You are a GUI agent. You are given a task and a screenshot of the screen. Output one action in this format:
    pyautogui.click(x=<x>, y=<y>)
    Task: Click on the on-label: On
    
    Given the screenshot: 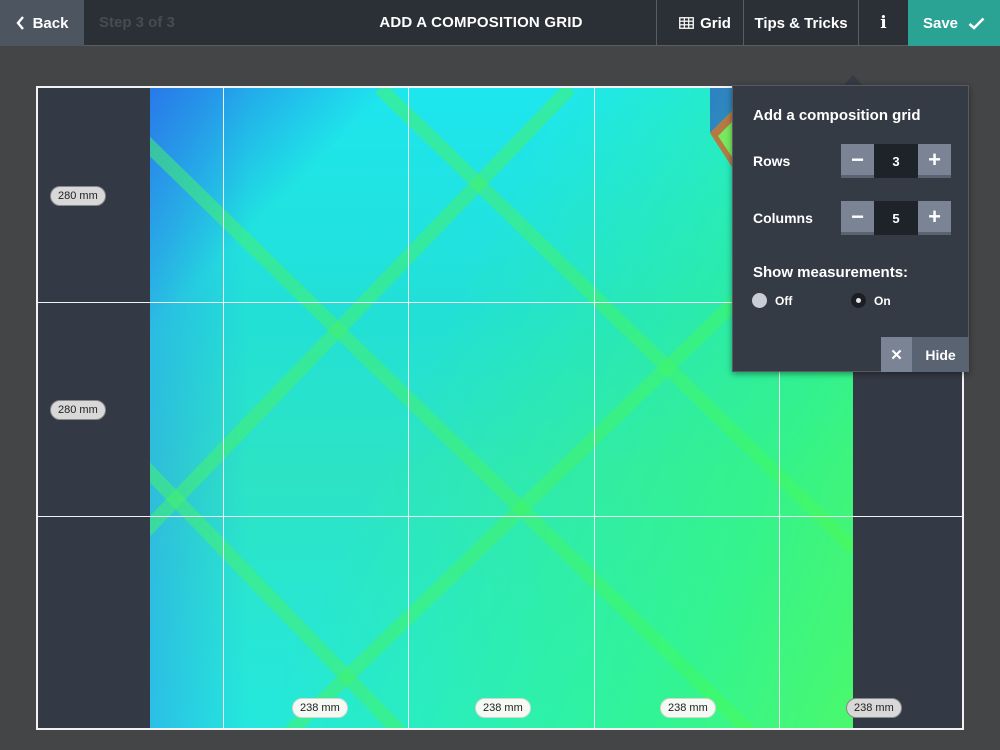 What is the action you would take?
    pyautogui.click(x=882, y=300)
    